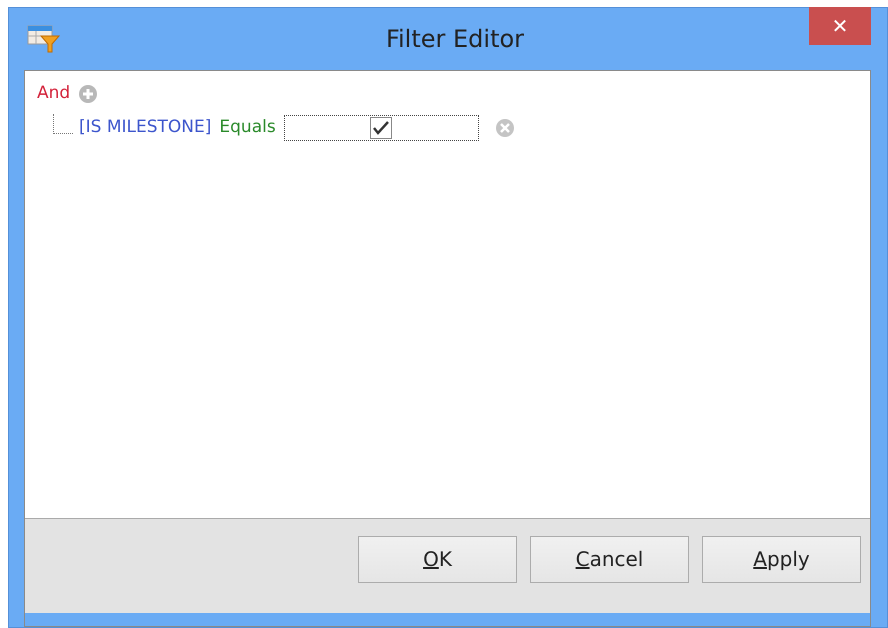 This screenshot has width=888, height=628. What do you see at coordinates (381, 127) in the screenshot?
I see `value-checkbox` at bounding box center [381, 127].